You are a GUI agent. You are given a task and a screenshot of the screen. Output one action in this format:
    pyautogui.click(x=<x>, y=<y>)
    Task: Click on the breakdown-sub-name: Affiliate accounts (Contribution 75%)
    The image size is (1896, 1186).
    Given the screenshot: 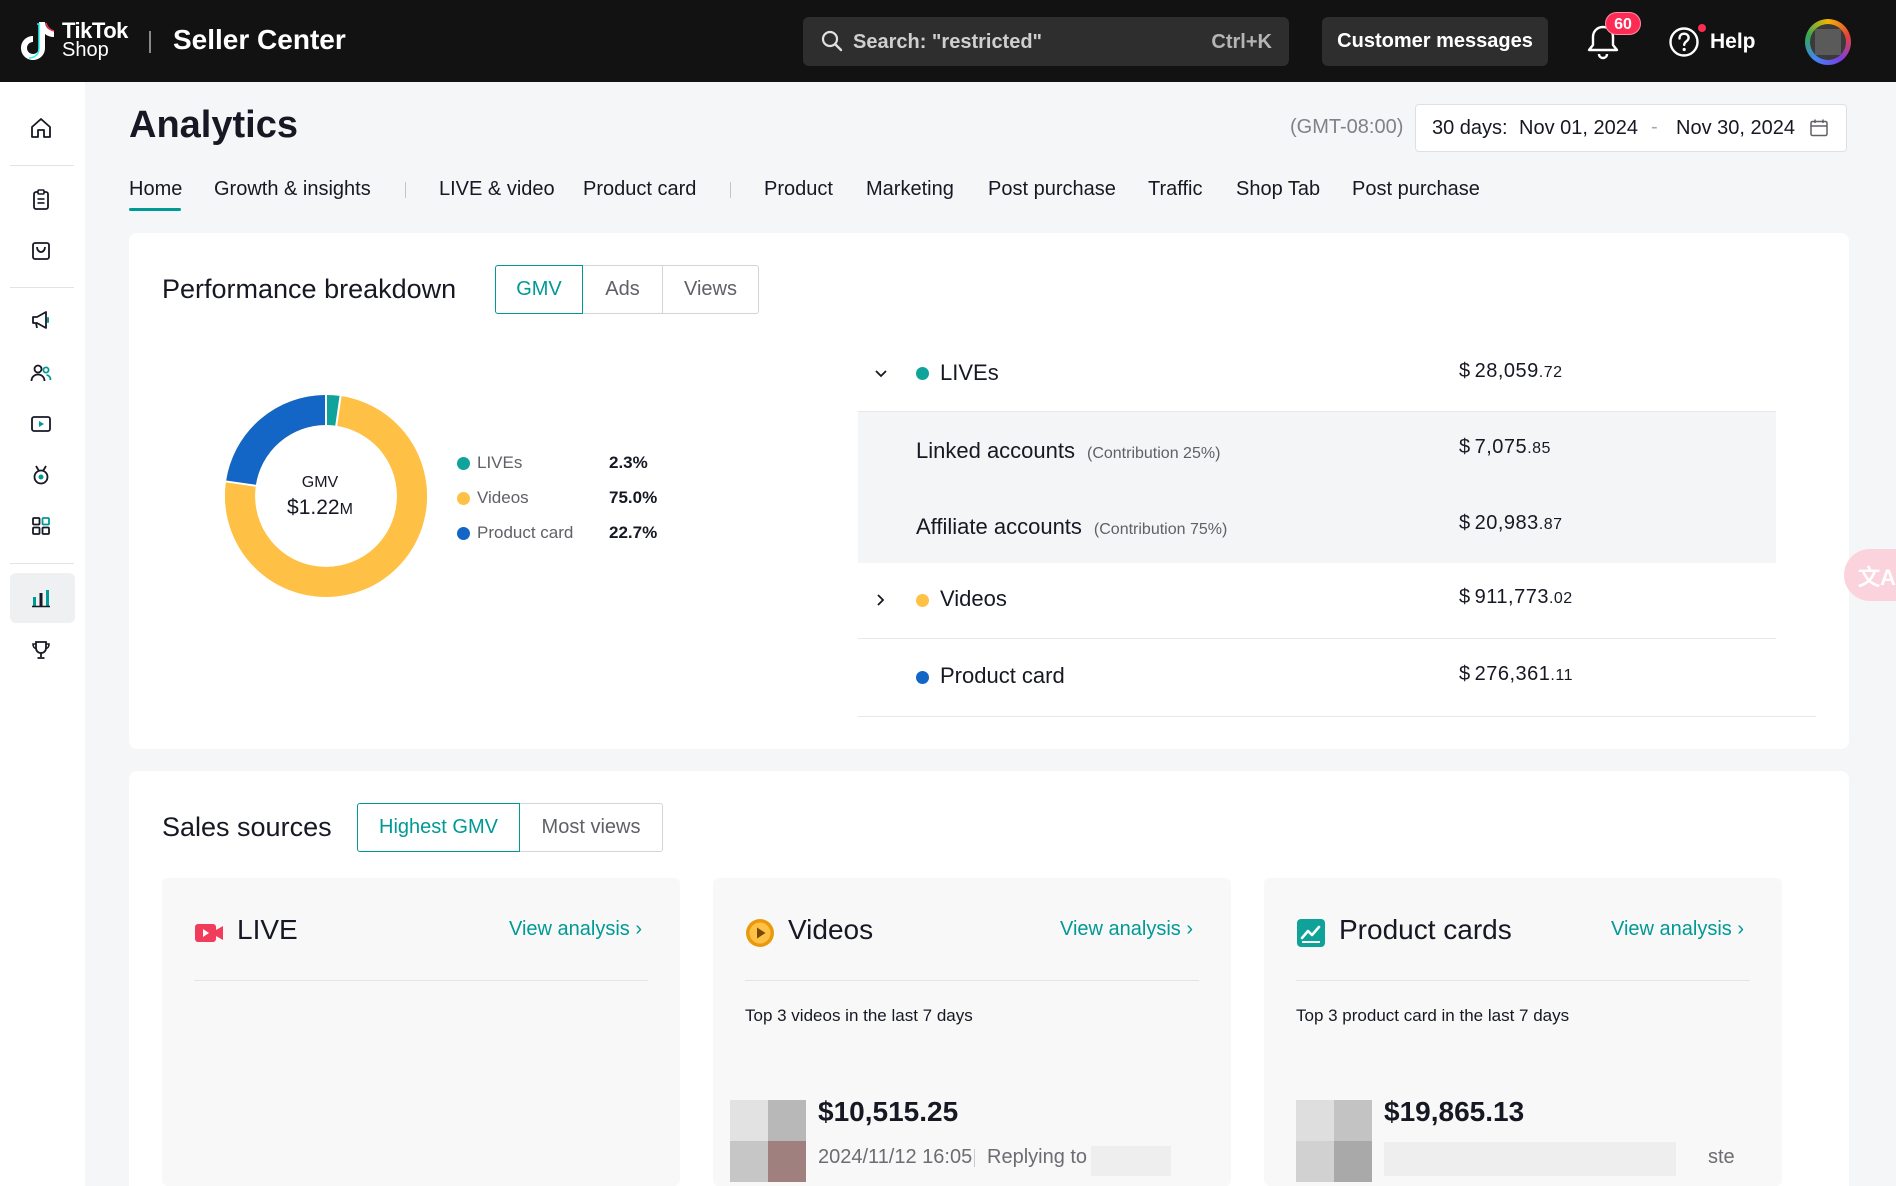 What is the action you would take?
    pyautogui.click(x=1071, y=527)
    